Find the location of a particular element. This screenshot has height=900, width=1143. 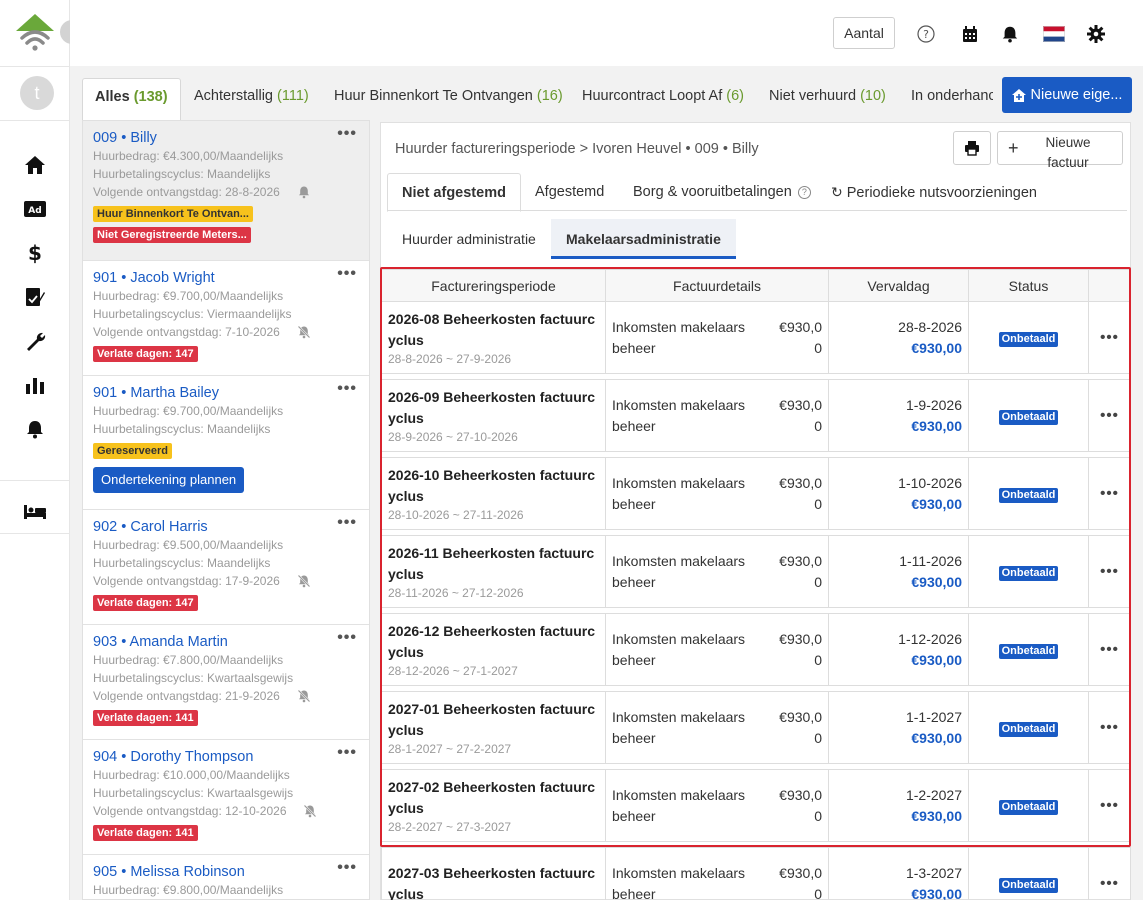

tab-achterstallig: Achterstallig (111) is located at coordinates (251, 96).